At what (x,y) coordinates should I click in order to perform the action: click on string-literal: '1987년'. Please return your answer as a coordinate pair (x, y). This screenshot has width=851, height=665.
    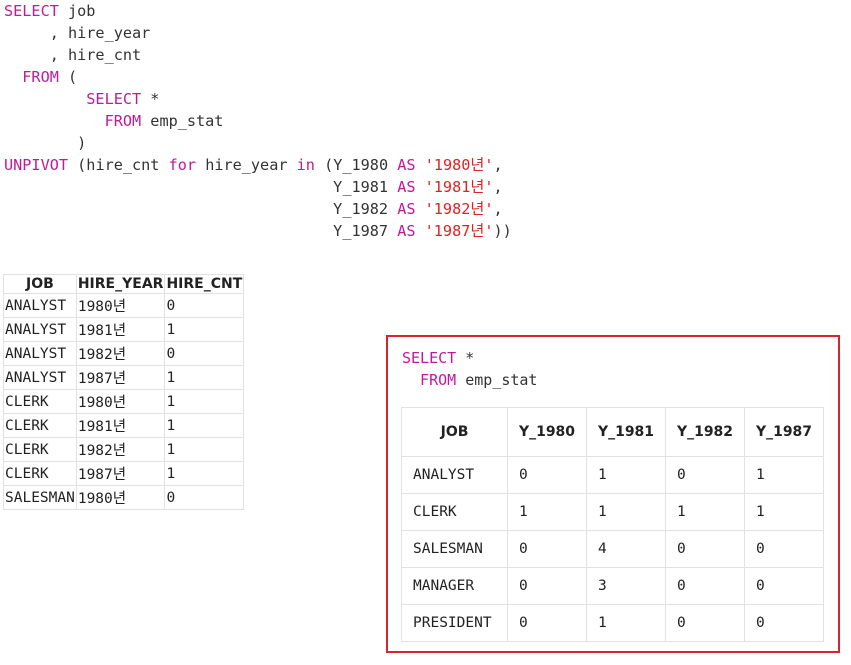
    Looking at the image, I should click on (459, 231).